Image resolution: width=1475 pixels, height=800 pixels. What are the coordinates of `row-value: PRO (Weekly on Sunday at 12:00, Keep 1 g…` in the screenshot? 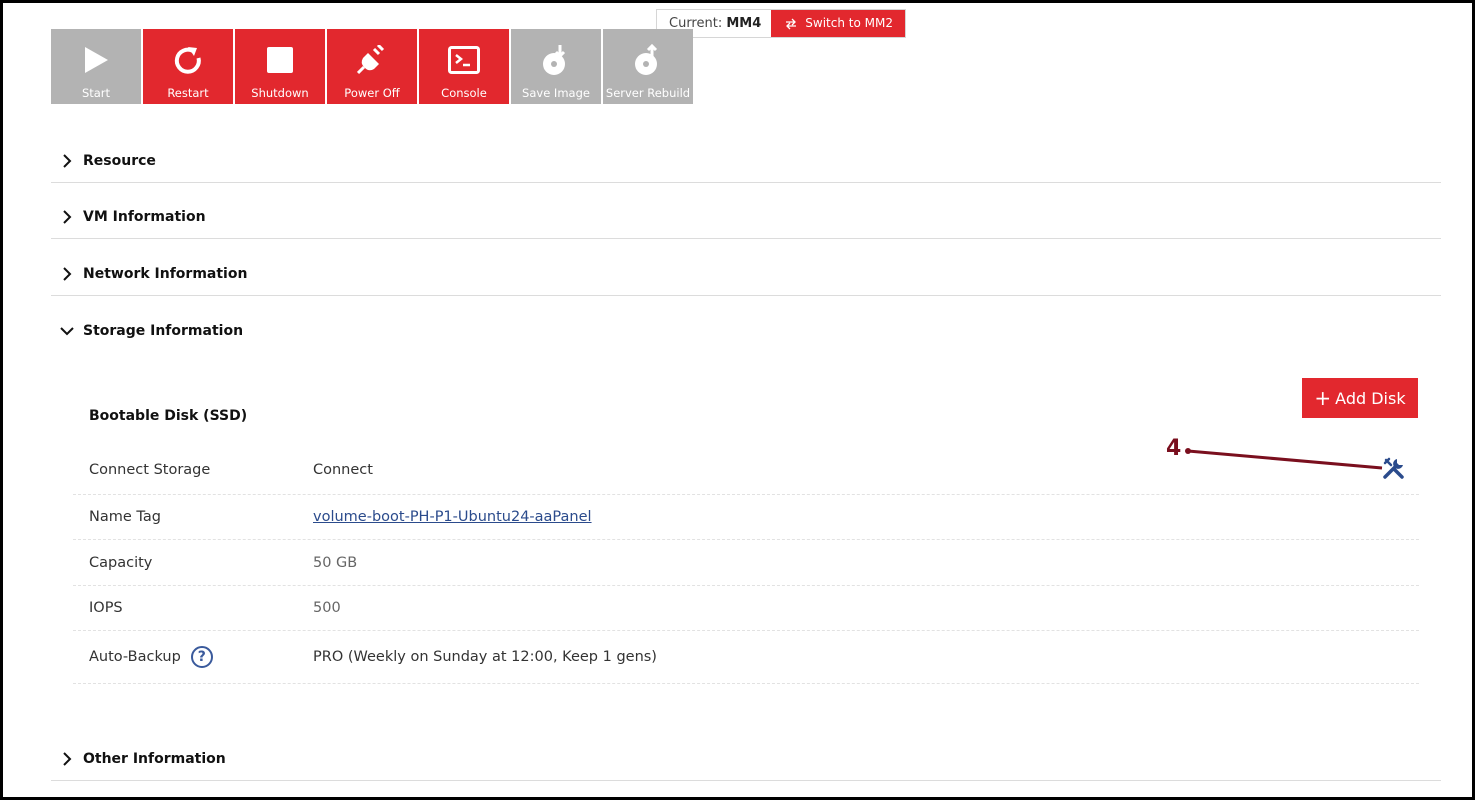 It's located at (485, 657).